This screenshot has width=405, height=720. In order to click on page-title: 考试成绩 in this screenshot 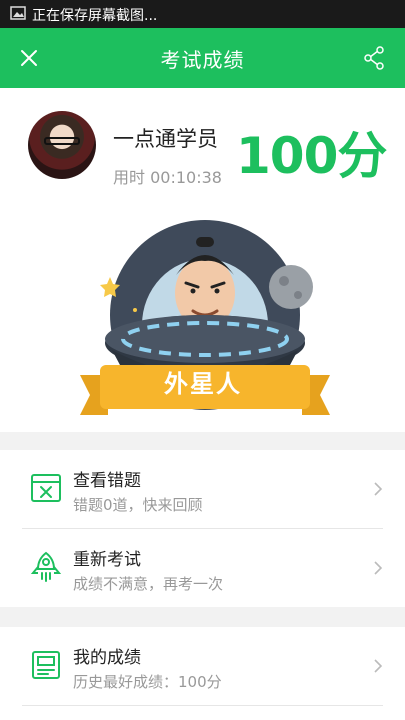, I will do `click(202, 60)`.